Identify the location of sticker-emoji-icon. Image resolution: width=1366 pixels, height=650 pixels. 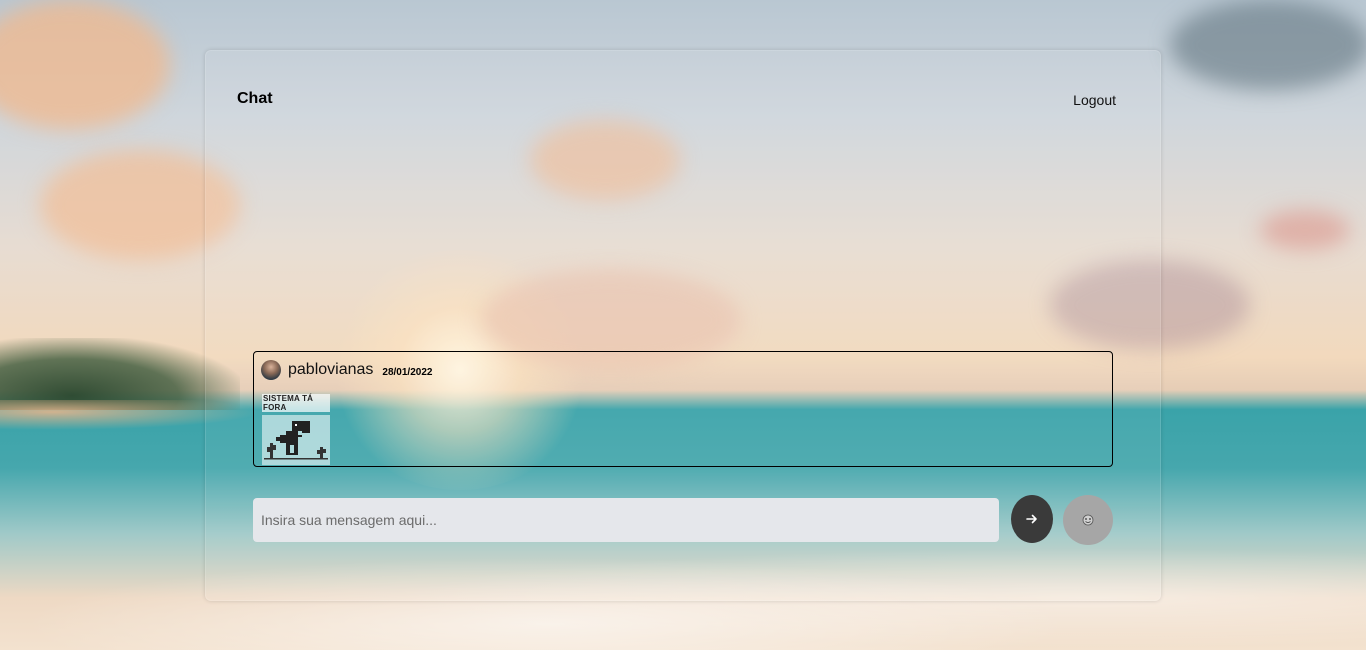
(1088, 520).